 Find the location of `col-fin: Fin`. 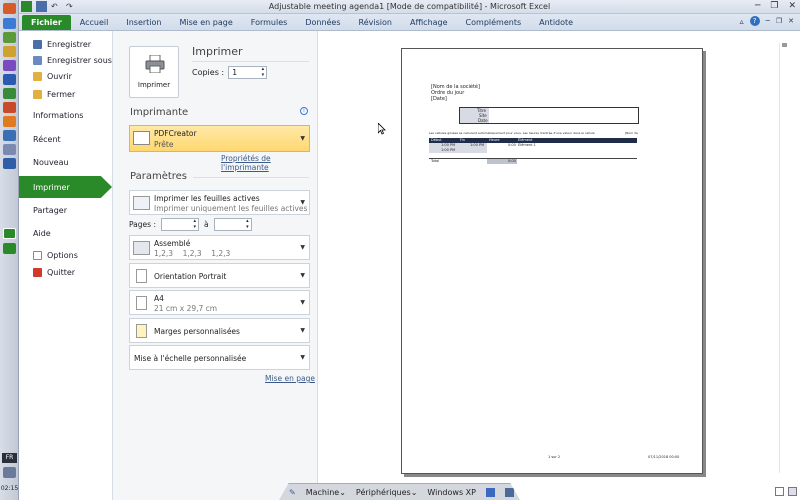

col-fin: Fin is located at coordinates (462, 140).